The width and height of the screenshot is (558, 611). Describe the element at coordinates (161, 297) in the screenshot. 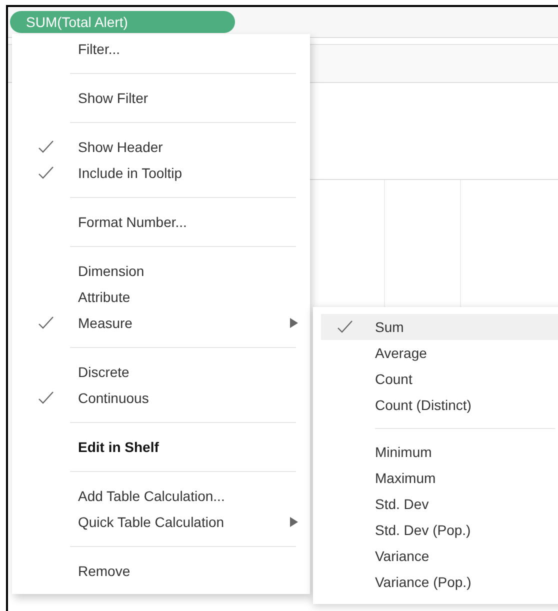

I see `menu-item: Attribute` at that location.